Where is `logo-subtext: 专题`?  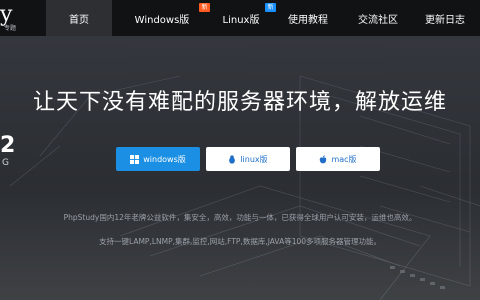
logo-subtext: 专题 is located at coordinates (10, 28).